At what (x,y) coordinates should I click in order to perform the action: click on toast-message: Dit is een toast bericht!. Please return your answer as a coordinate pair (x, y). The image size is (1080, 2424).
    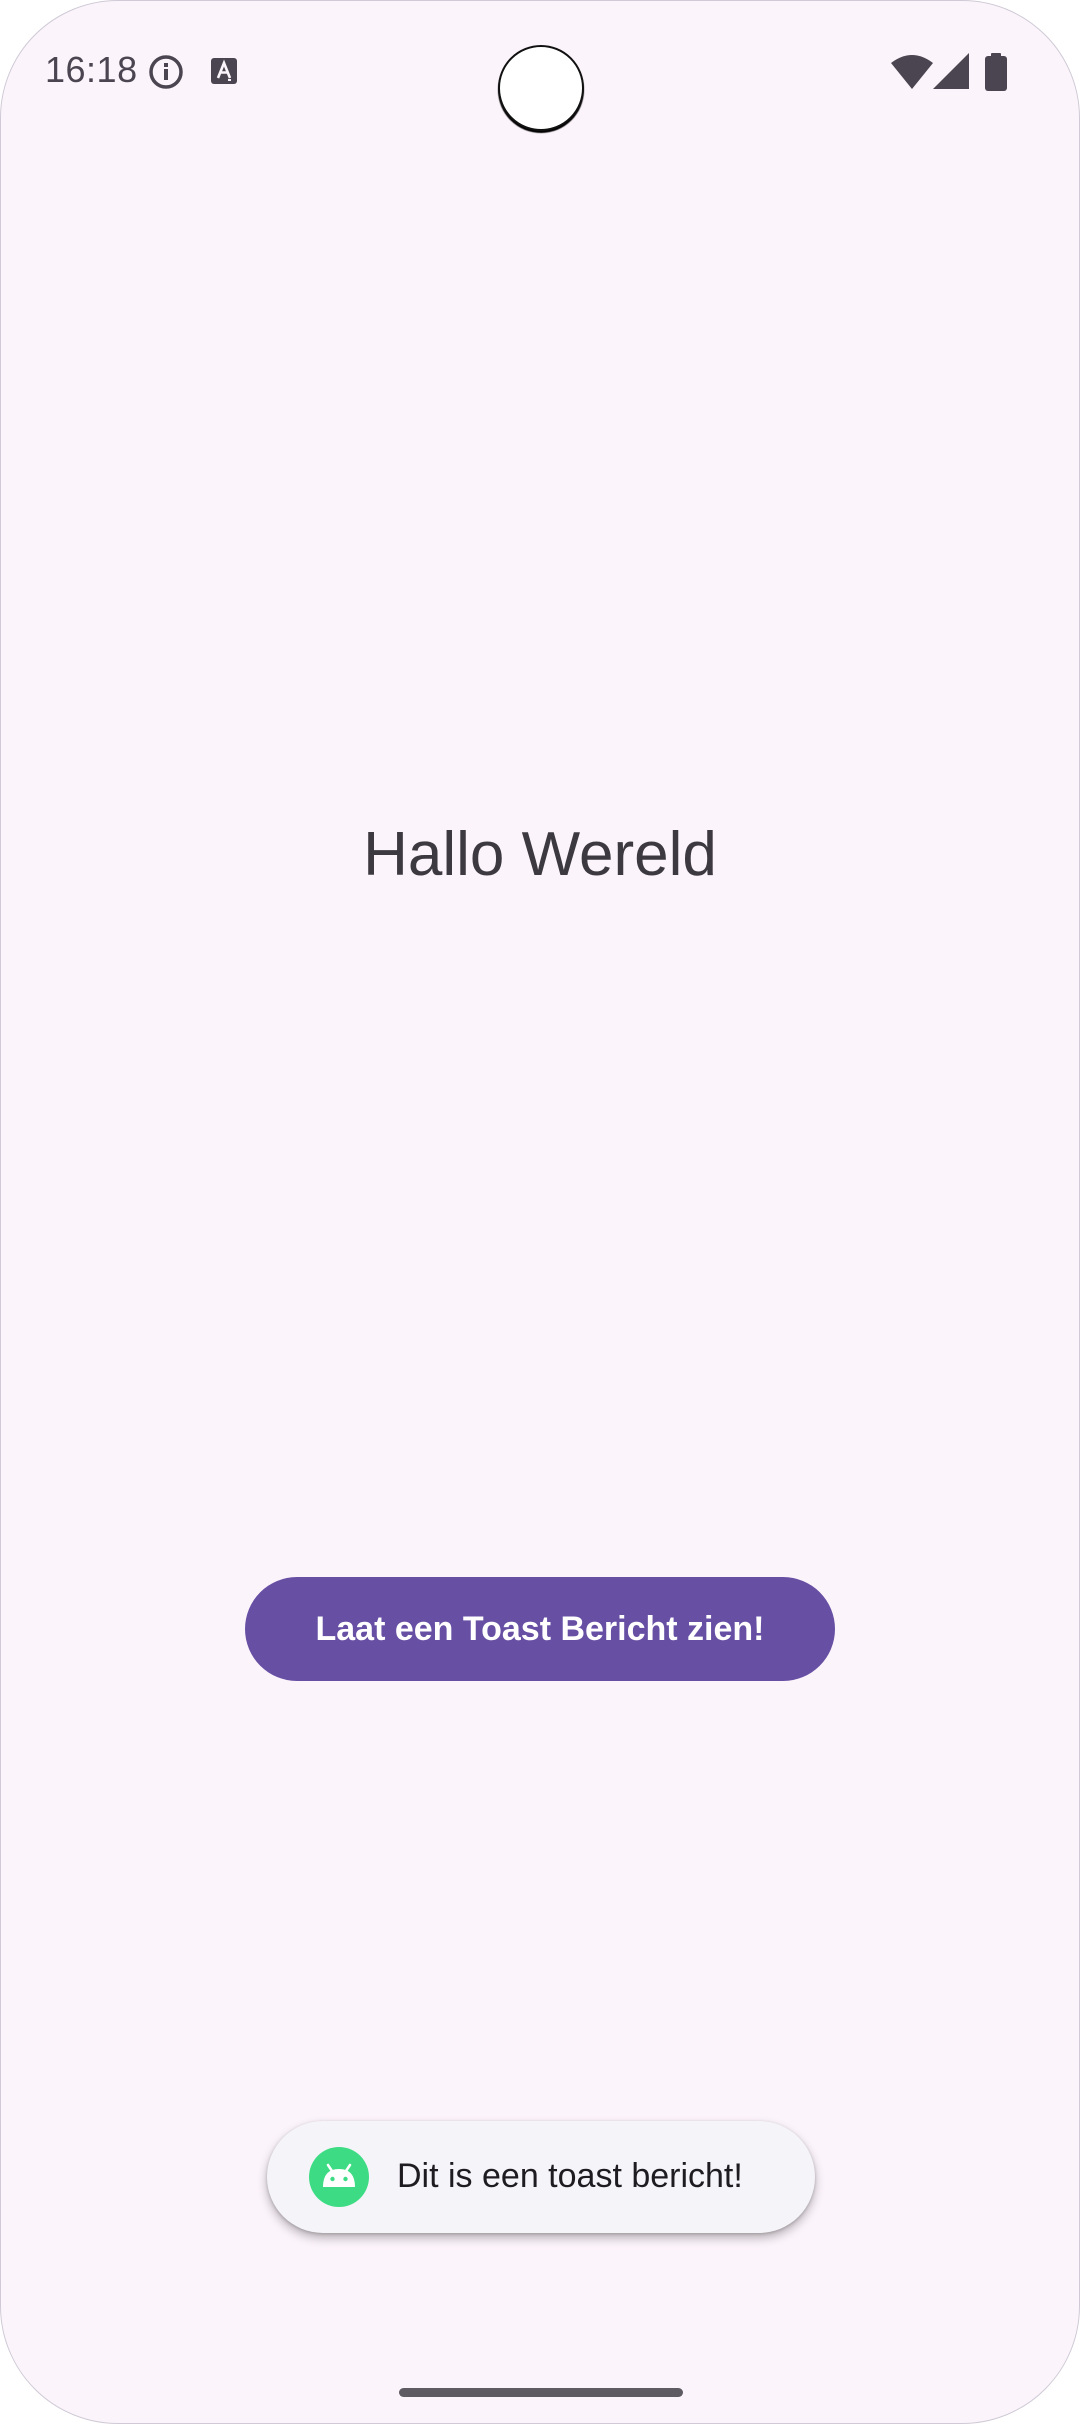
    Looking at the image, I should click on (541, 2177).